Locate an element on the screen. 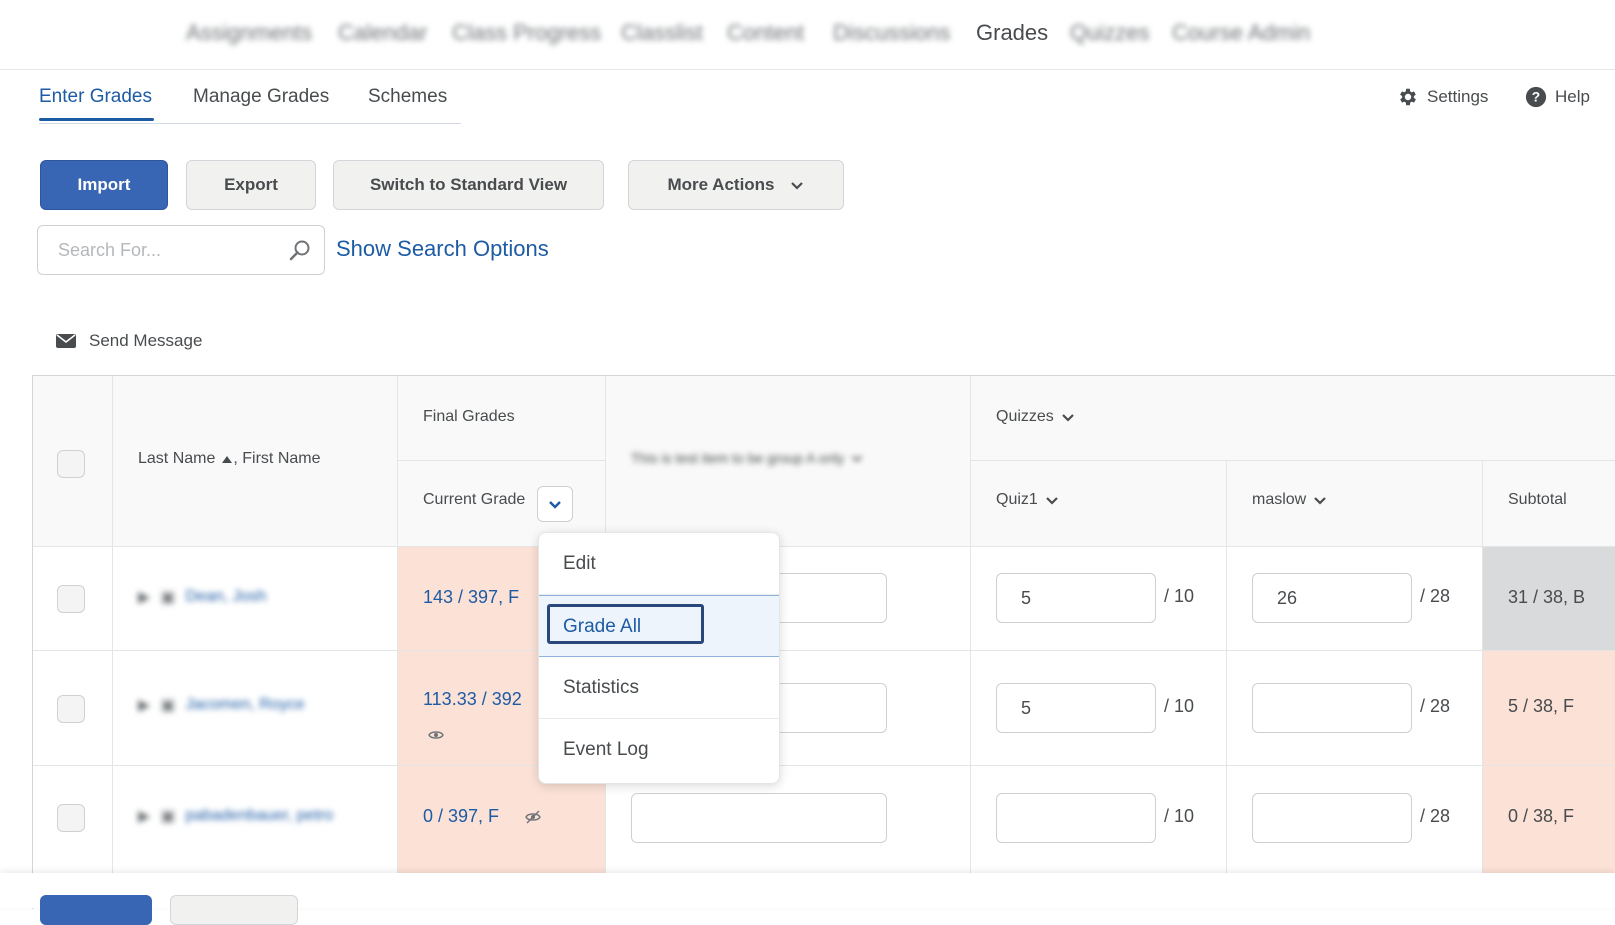 The height and width of the screenshot is (925, 1615). show-search-options-link: Show Search Options is located at coordinates (442, 249).